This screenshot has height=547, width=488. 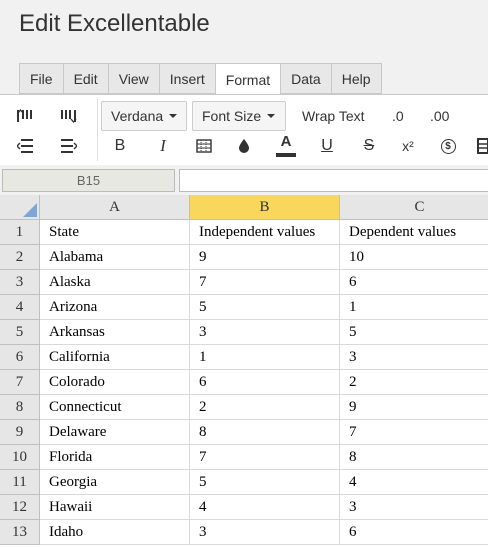 I want to click on table-cell: Florida, so click(x=115, y=457).